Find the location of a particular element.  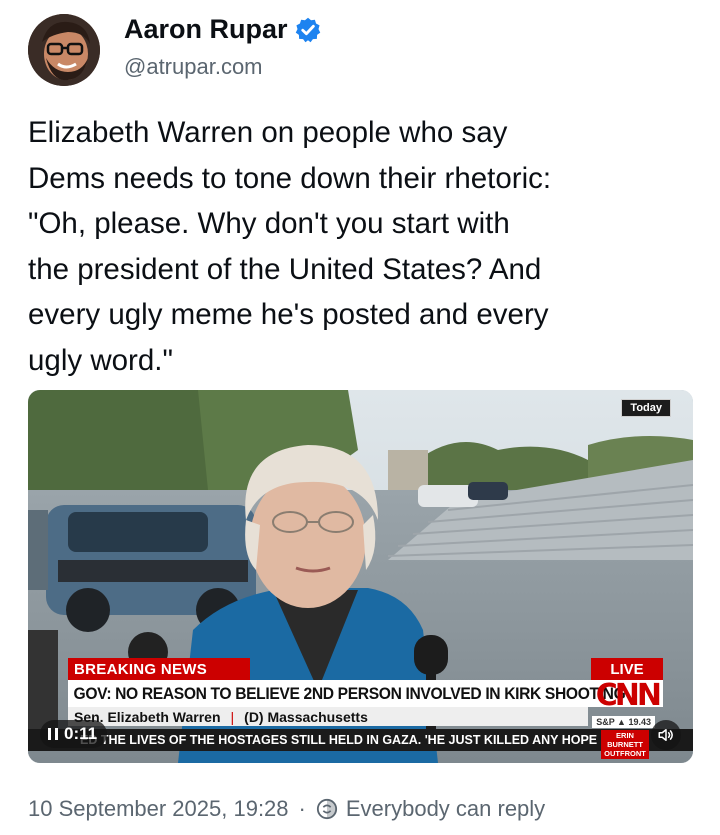

verified-badge-icon is located at coordinates (308, 30).